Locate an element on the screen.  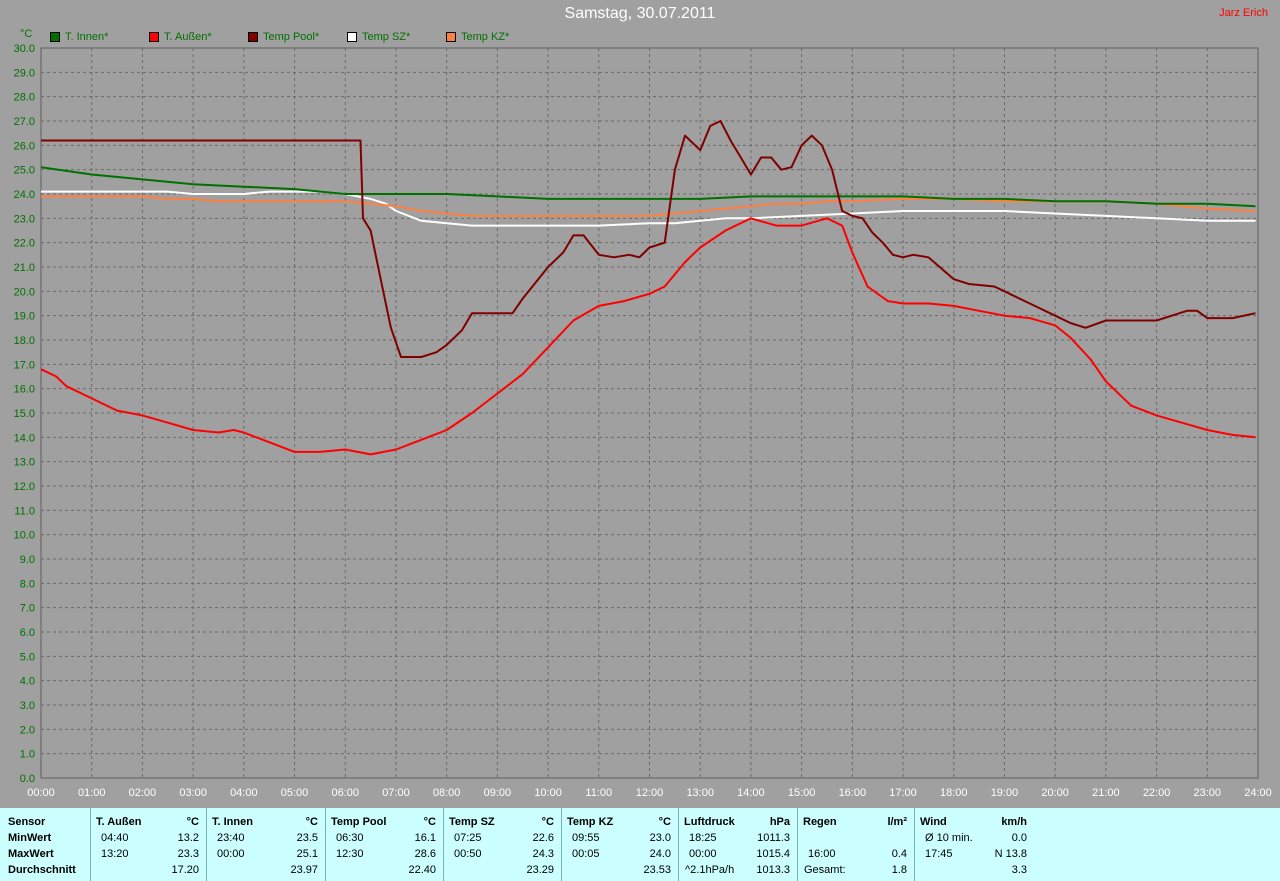
x-tick-label: 11:00 is located at coordinates (598, 793).